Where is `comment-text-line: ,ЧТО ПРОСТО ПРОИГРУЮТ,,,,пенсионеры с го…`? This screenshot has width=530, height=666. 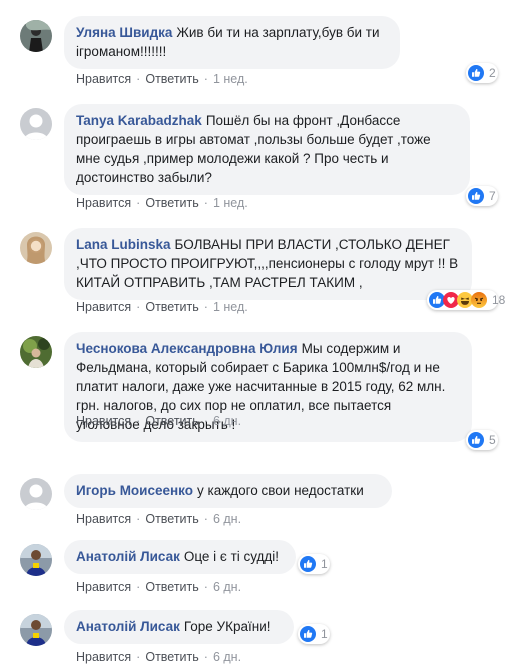 comment-text-line: ,ЧТО ПРОСТО ПРОИГРУЮТ,,,,пенсионеры с го… is located at coordinates (267, 263).